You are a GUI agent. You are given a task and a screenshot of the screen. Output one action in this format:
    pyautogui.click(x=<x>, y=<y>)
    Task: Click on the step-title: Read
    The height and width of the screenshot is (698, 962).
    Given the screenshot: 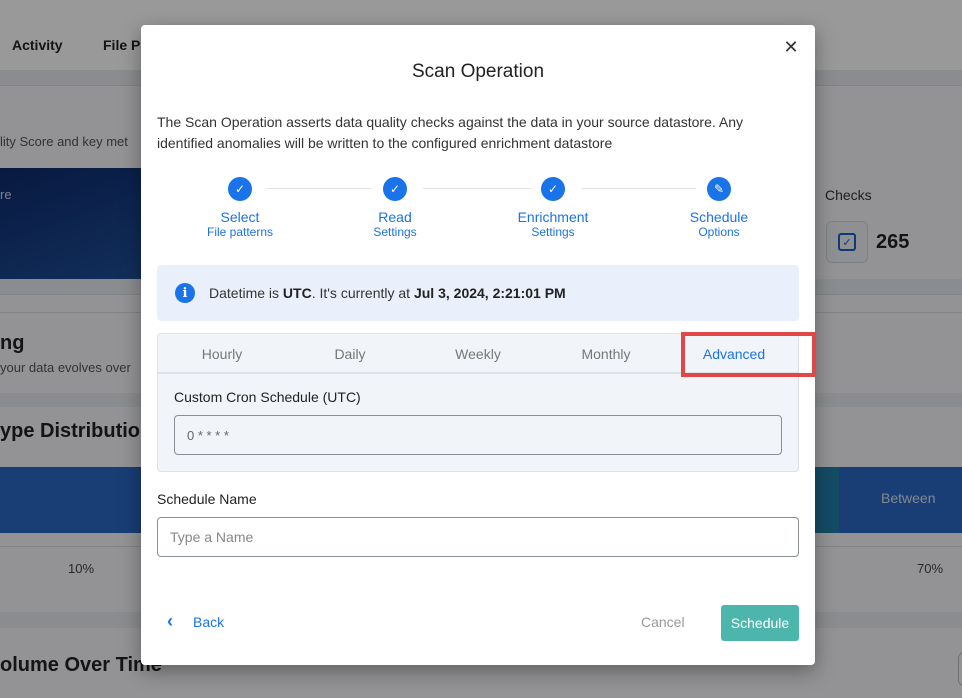 What is the action you would take?
    pyautogui.click(x=395, y=217)
    